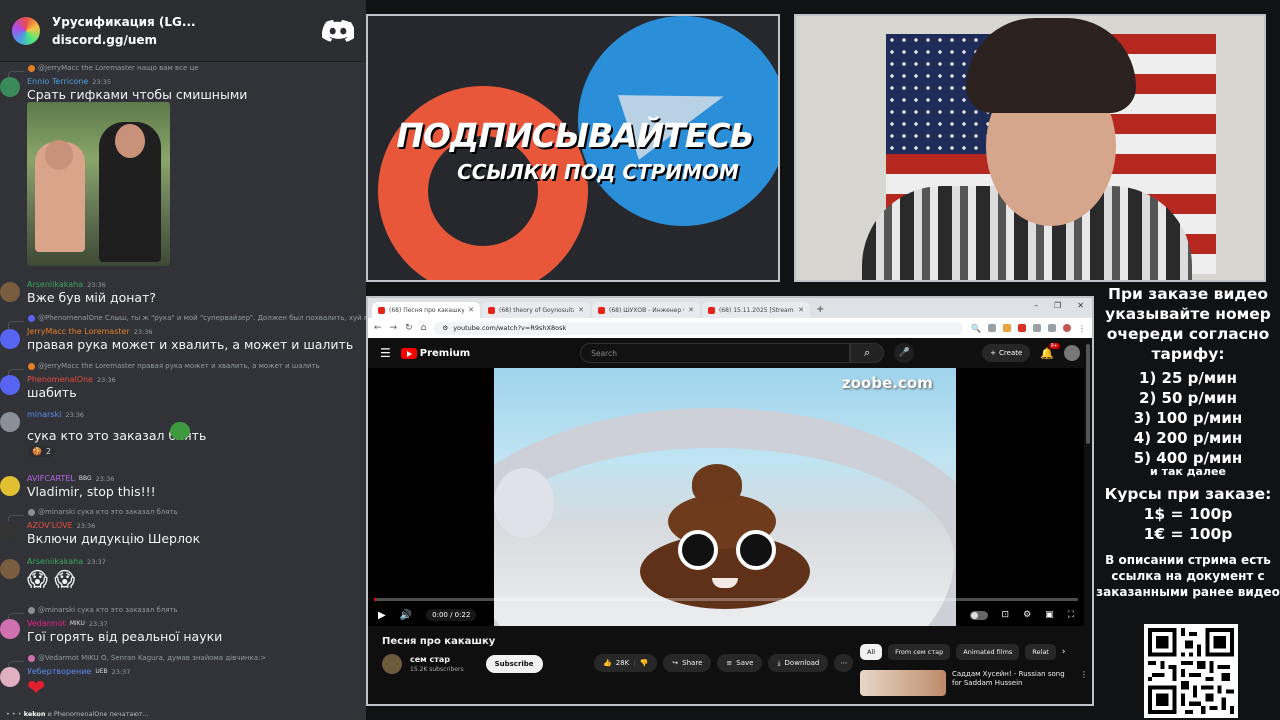 The width and height of the screenshot is (1280, 720). Describe the element at coordinates (756, 310) in the screenshot. I see `browser-tab: (68) 15.11.2025 [Stream-chr✕` at that location.